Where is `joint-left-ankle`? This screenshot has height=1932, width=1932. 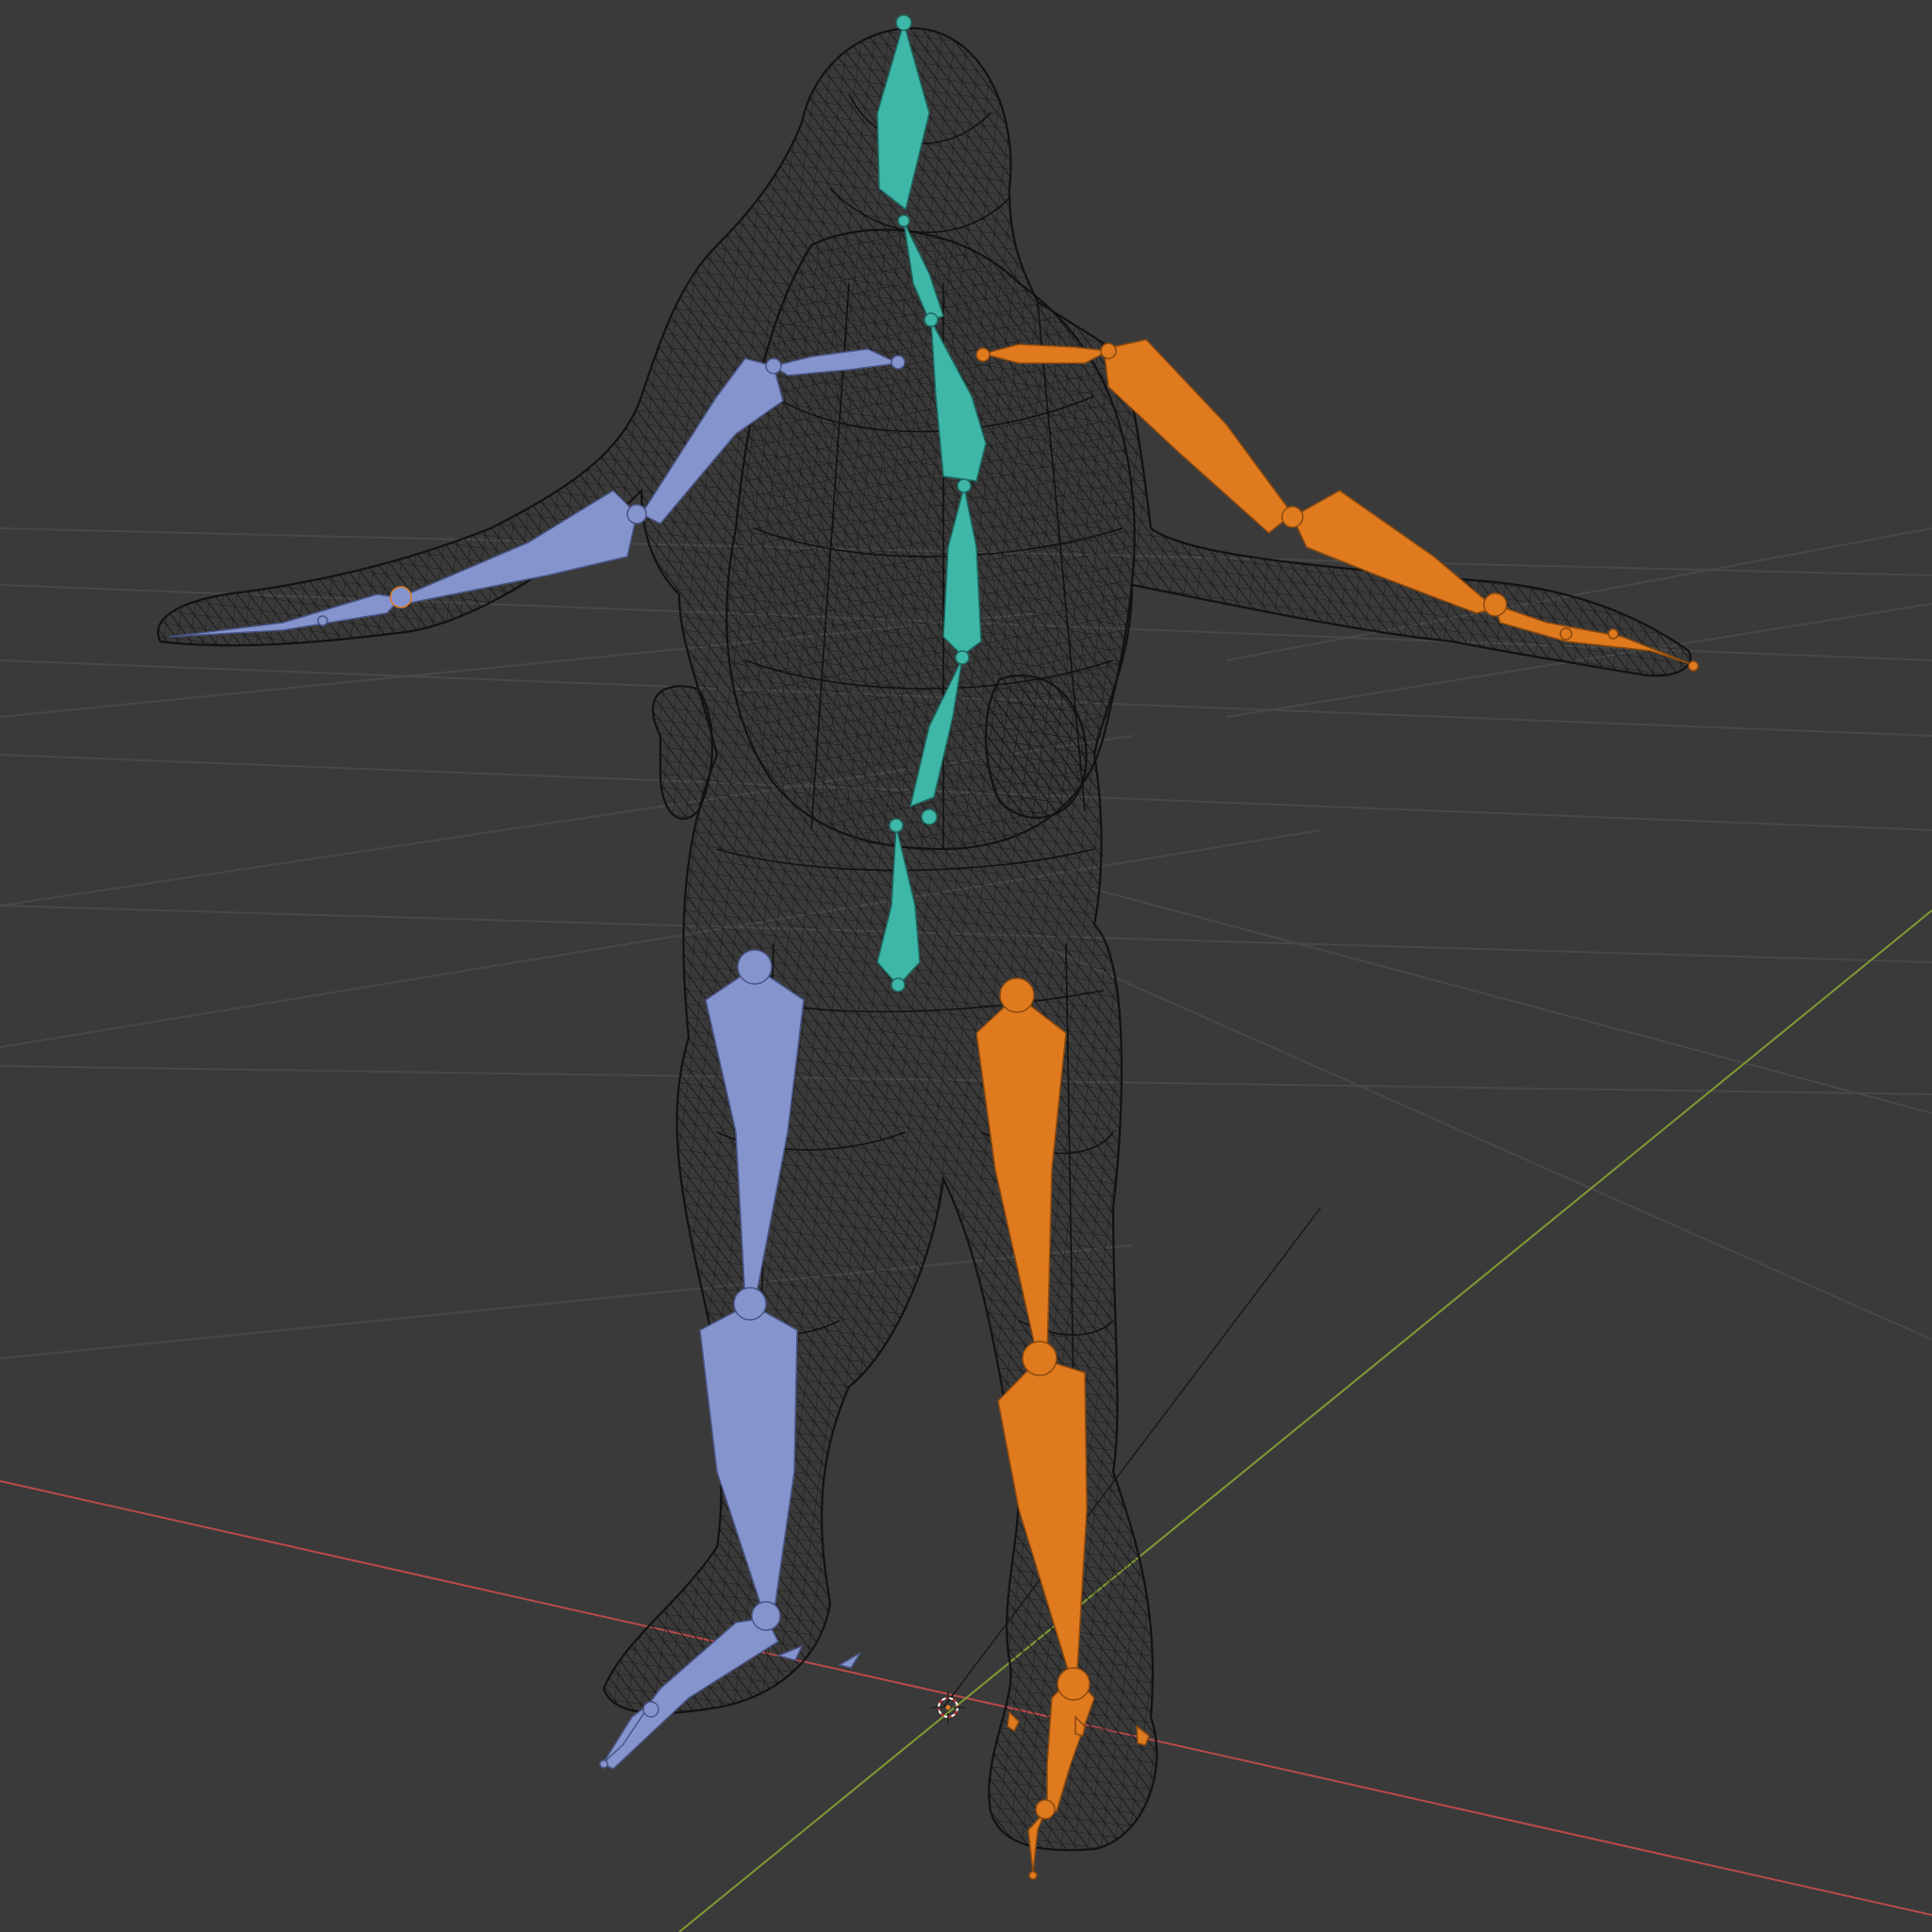 joint-left-ankle is located at coordinates (766, 1616).